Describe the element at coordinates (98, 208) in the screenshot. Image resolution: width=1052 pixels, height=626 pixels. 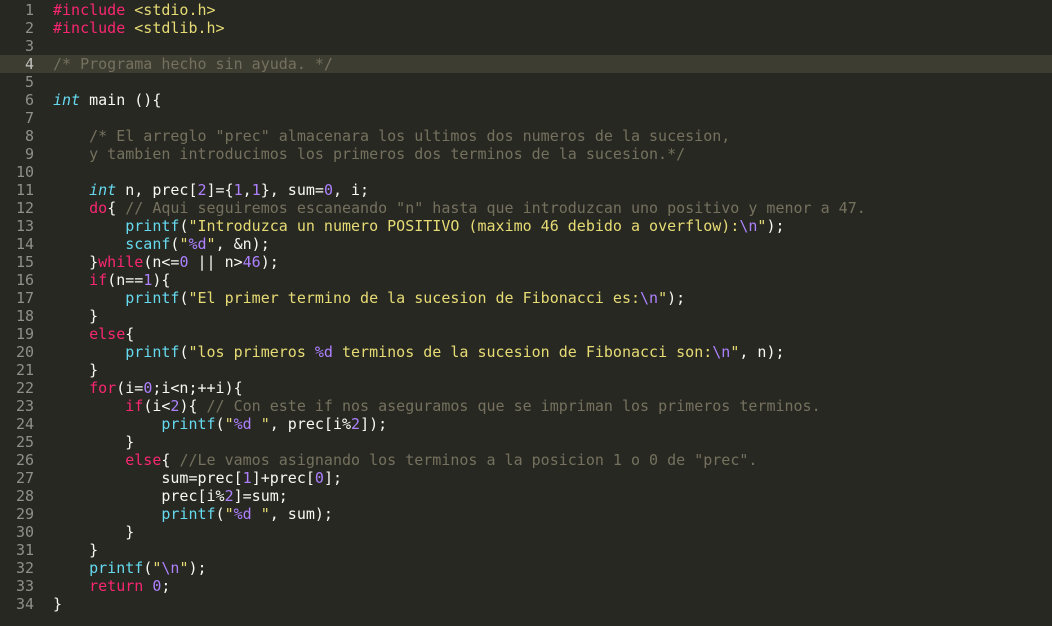
I see `code-token: do` at that location.